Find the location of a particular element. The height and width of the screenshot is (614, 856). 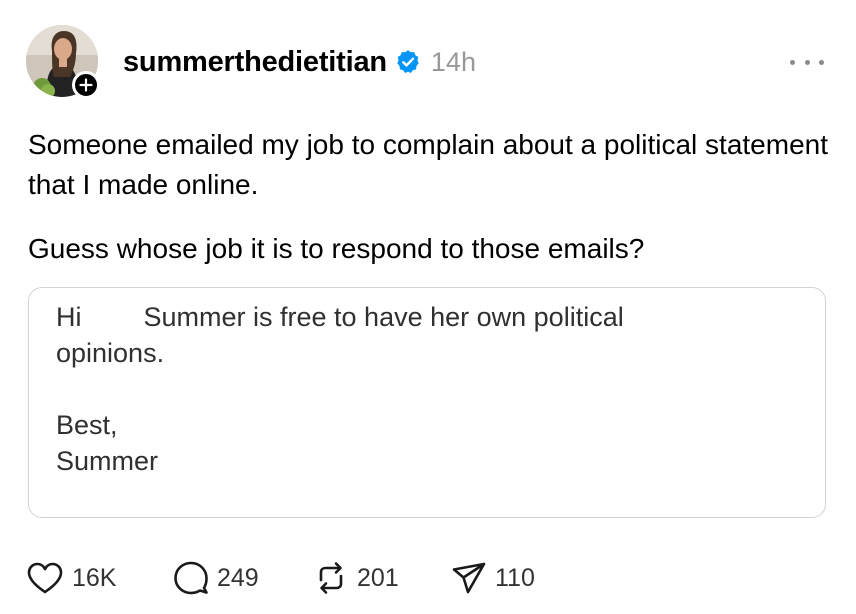

plus-icon is located at coordinates (86, 85).